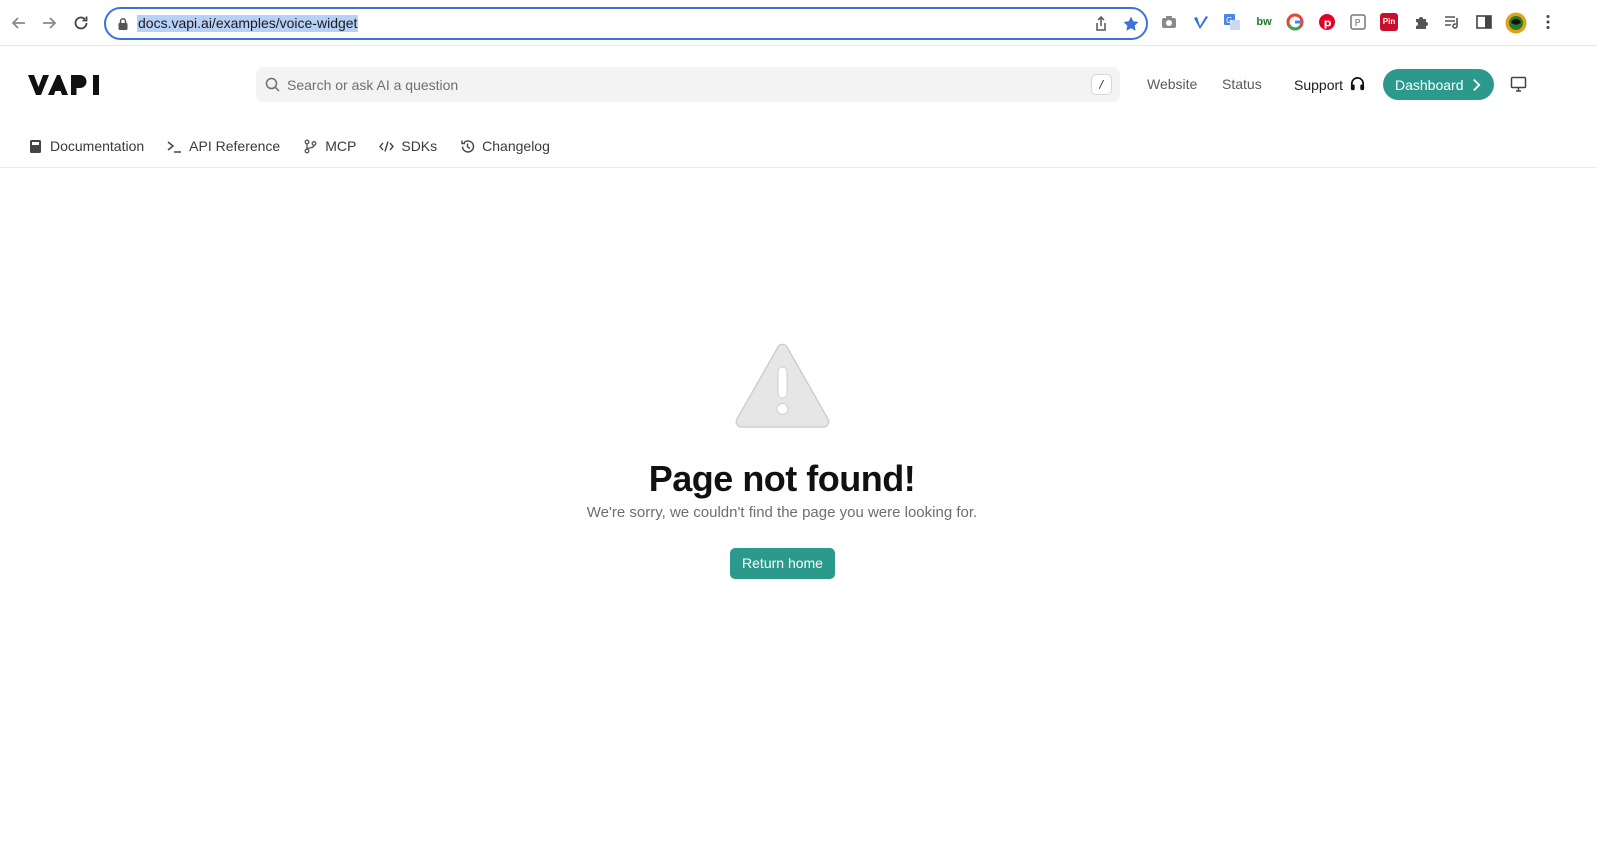  I want to click on tab-api-reference: API Reference, so click(223, 146).